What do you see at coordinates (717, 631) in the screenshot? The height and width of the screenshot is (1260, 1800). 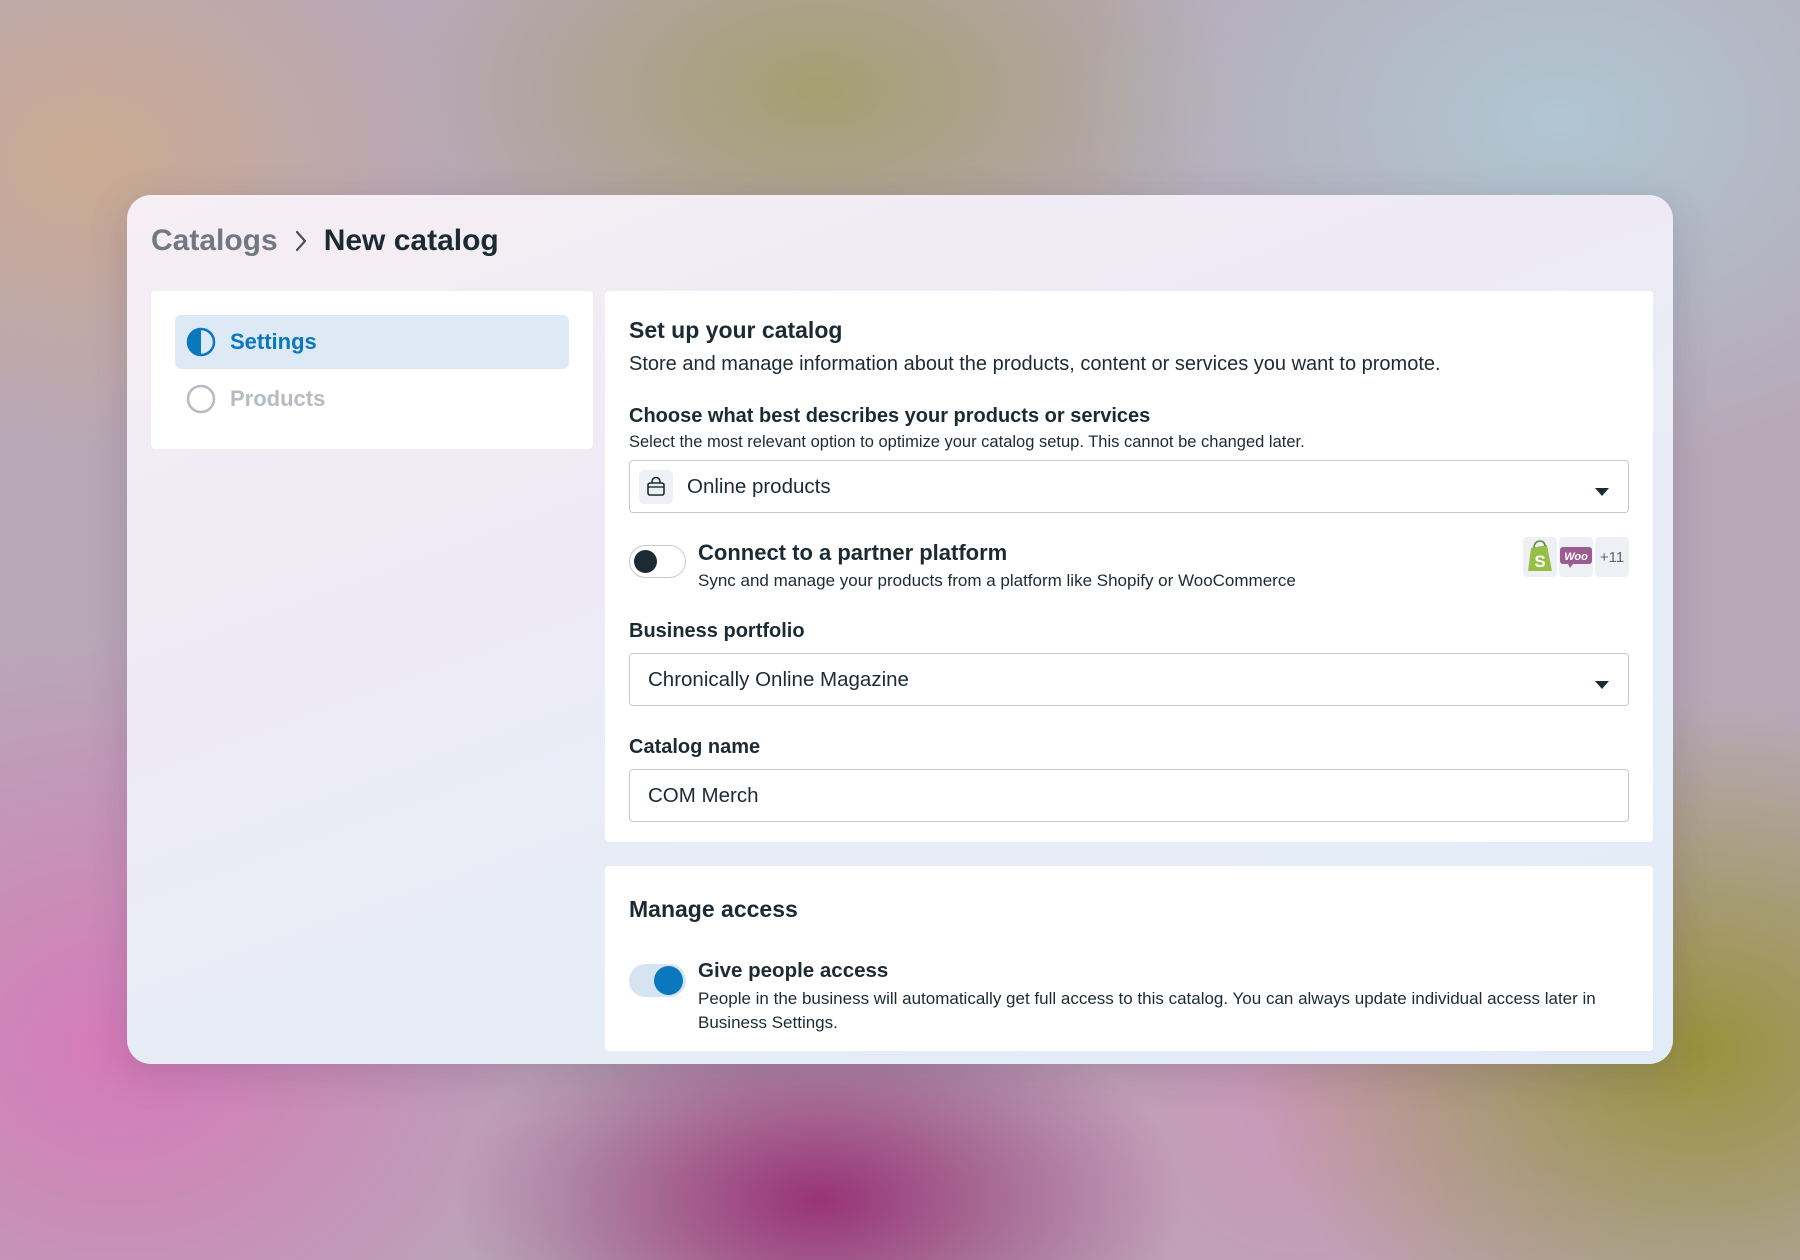 I see `business-portfolio-label: Business portfolio` at bounding box center [717, 631].